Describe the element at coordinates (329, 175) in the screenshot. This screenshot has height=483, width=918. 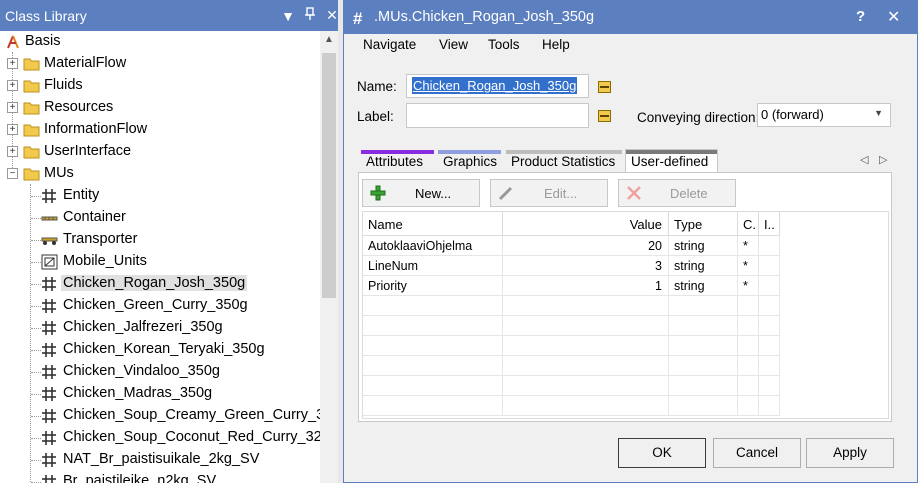
I see `scrollbar-thumb` at that location.